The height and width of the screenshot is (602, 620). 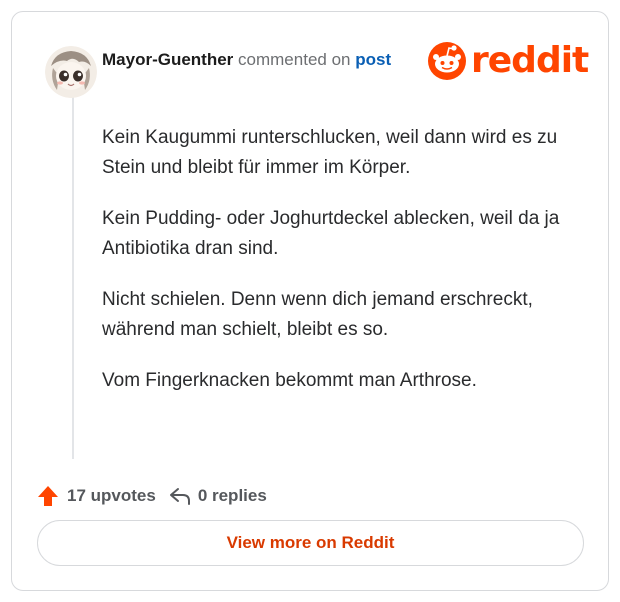 I want to click on header-verb: commented on, so click(x=294, y=59).